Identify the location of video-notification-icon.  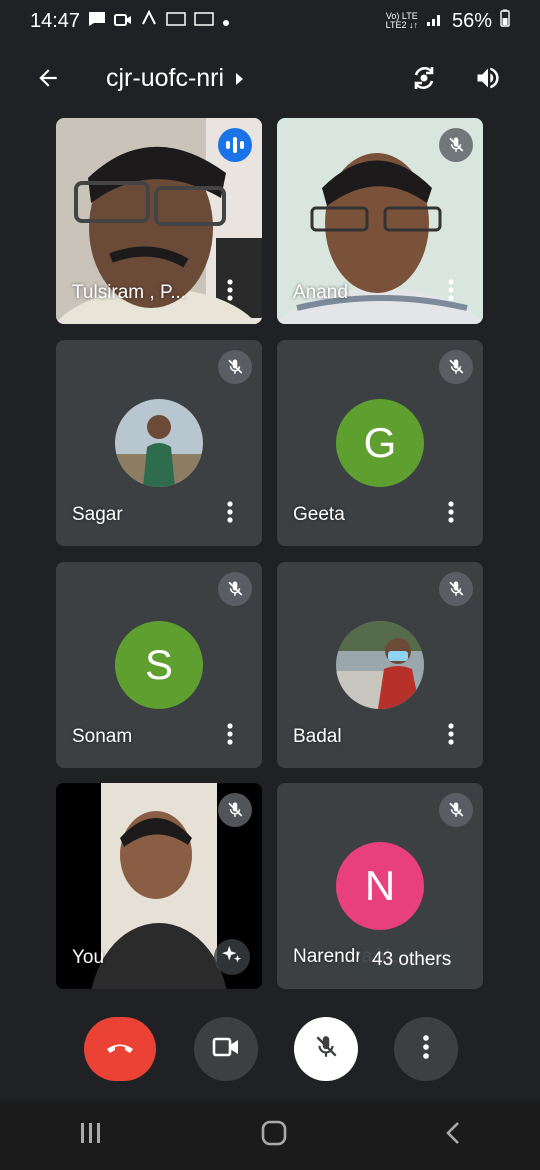
(123, 21).